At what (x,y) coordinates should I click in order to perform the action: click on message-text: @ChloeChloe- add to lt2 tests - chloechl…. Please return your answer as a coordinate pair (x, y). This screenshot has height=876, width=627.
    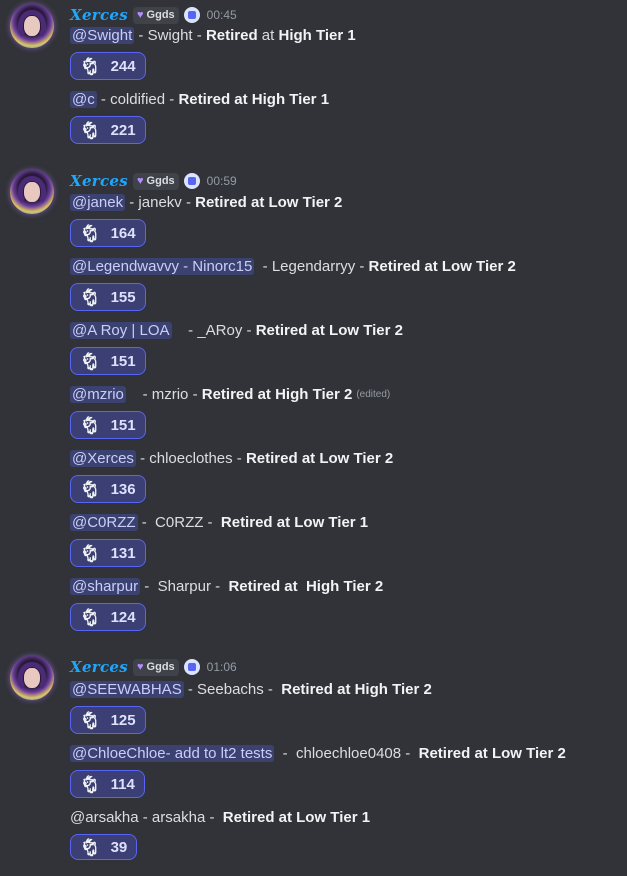
    Looking at the image, I should click on (318, 753).